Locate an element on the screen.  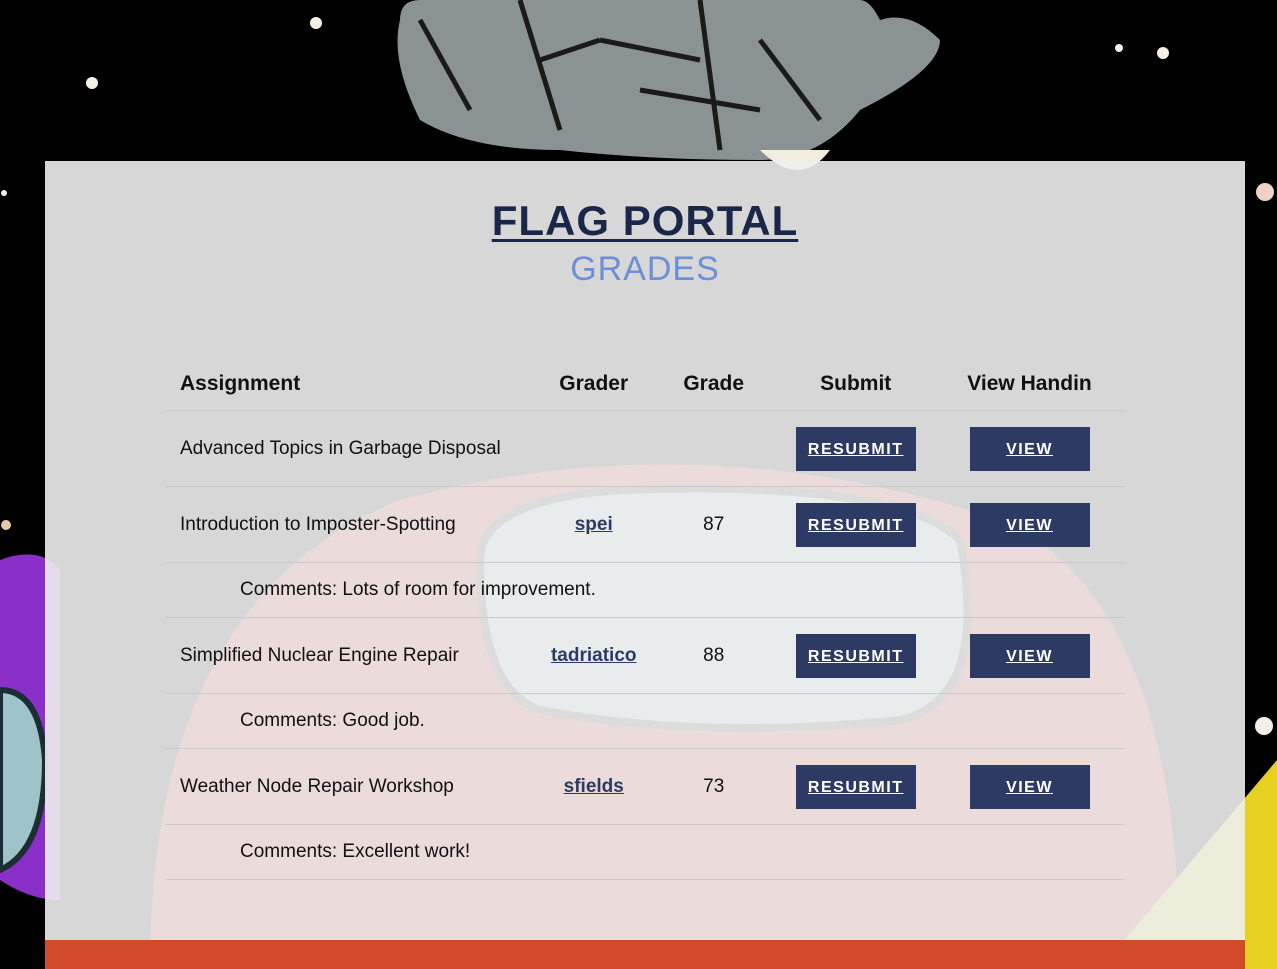
grade-value: 87 is located at coordinates (714, 524).